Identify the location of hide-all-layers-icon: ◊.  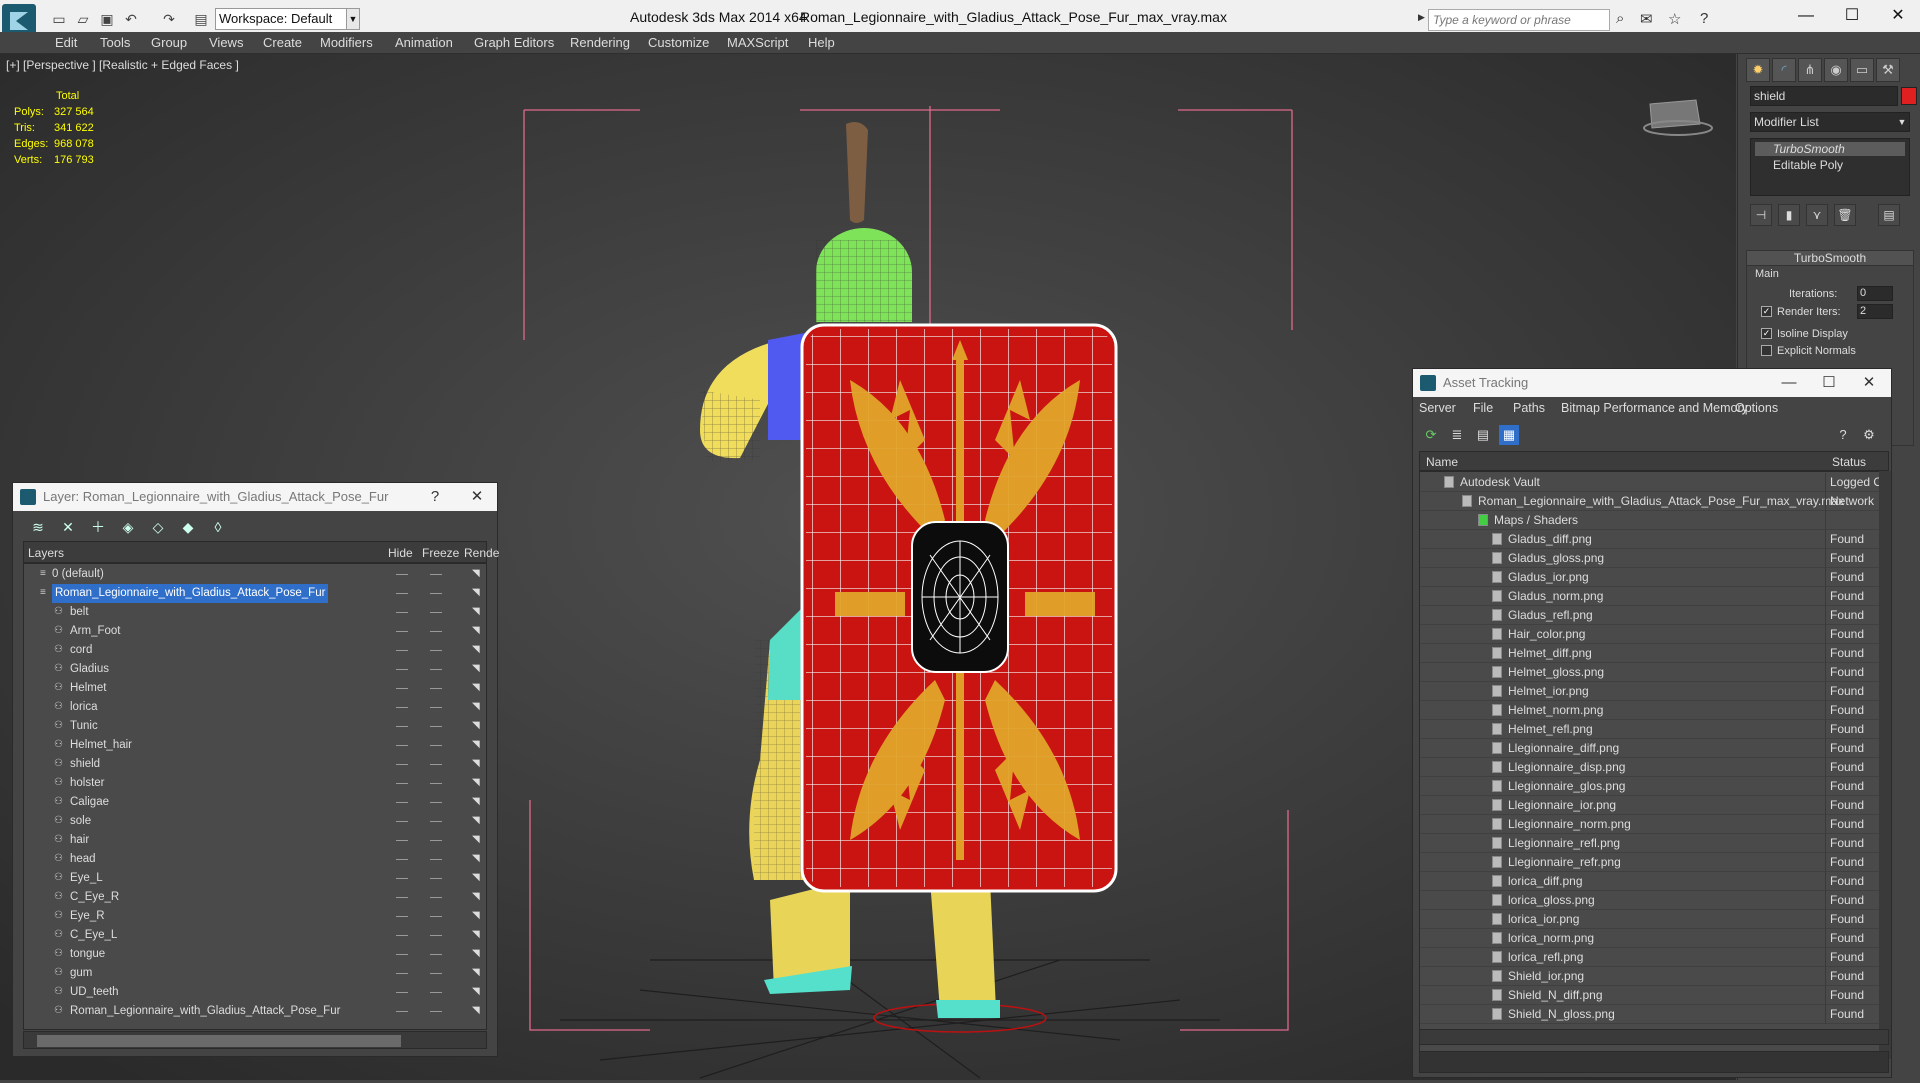
(218, 527).